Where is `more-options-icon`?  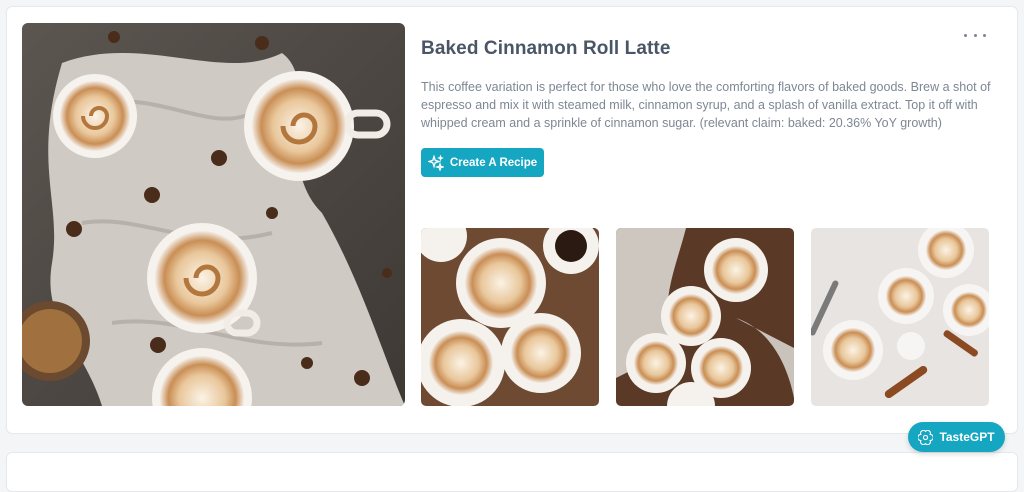 more-options-icon is located at coordinates (975, 35).